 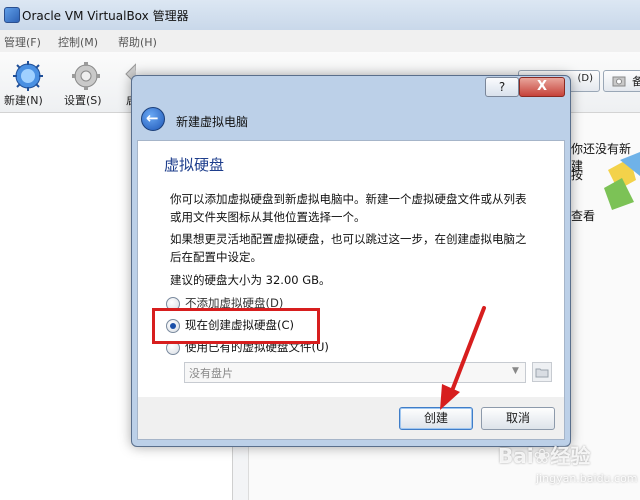 What do you see at coordinates (23, 100) in the screenshot?
I see `new-button-label: 新建(N)` at bounding box center [23, 100].